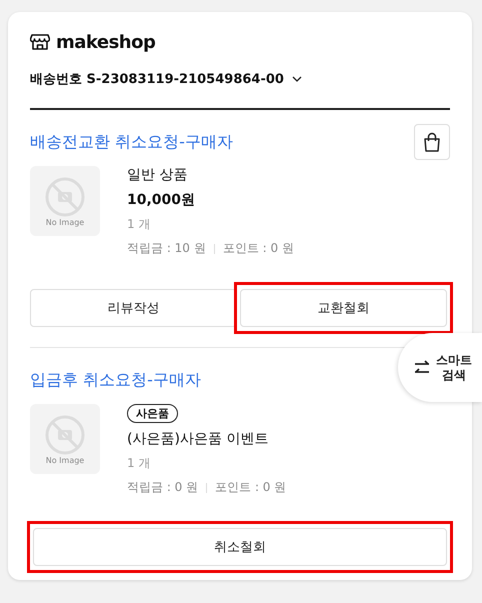 The image size is (482, 603). What do you see at coordinates (133, 308) in the screenshot?
I see `action-button: 리뷰작성` at bounding box center [133, 308].